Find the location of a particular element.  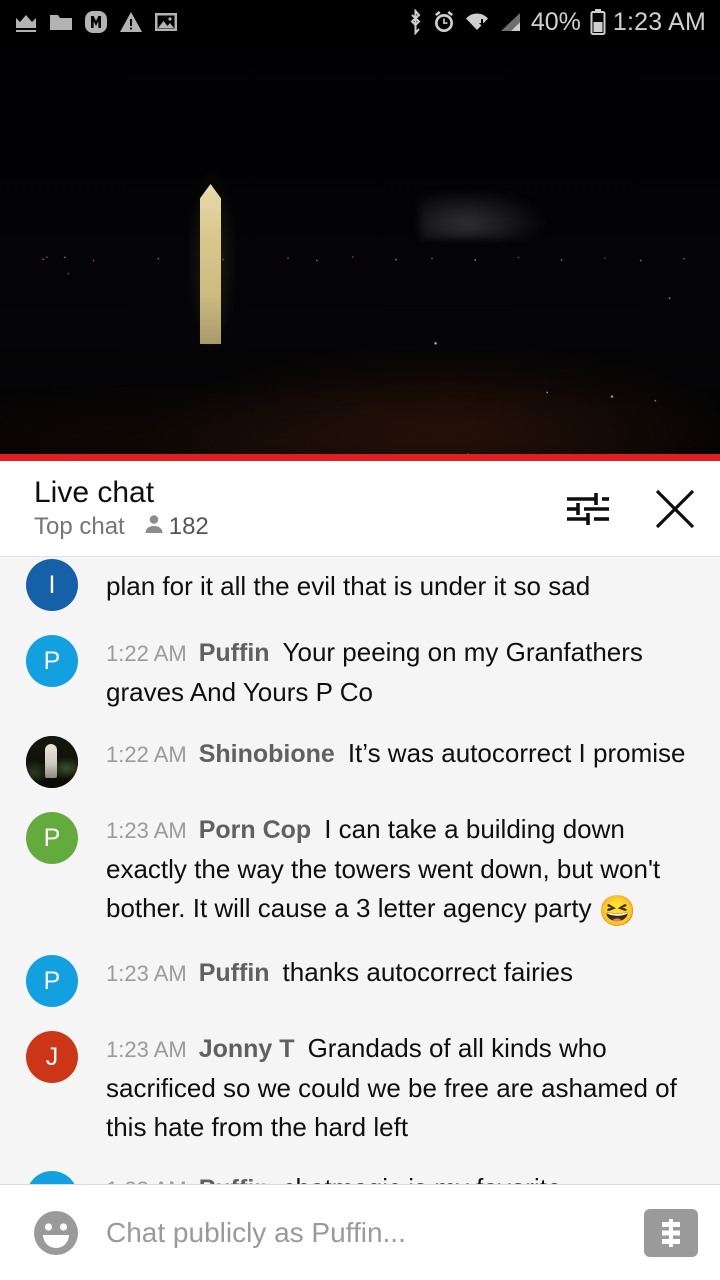

person-icon is located at coordinates (154, 526).